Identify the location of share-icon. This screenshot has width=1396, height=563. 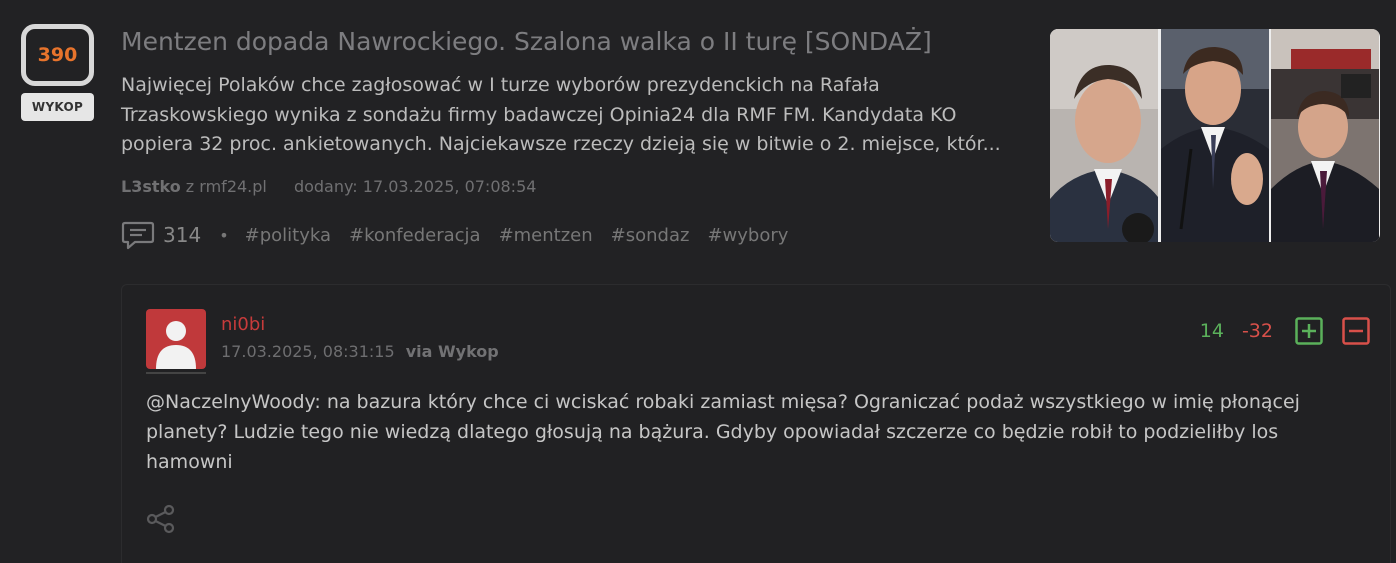
(161, 519).